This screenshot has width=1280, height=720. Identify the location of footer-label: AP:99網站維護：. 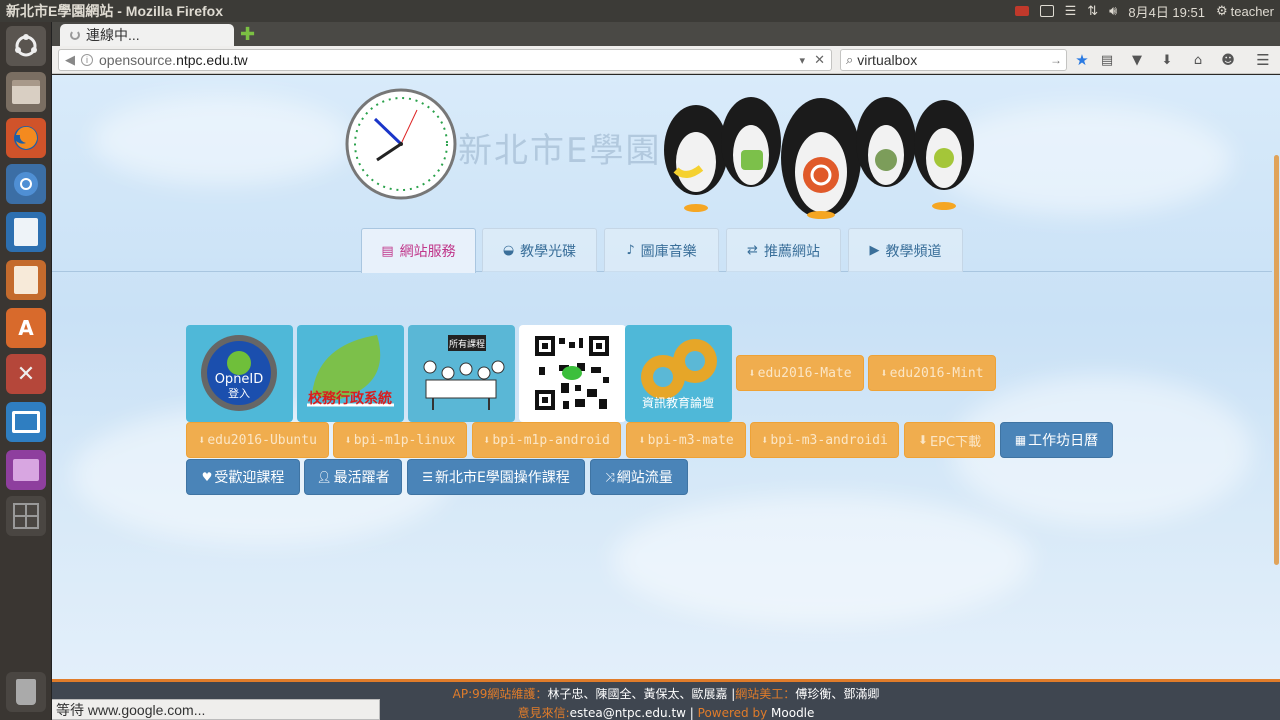
(500, 694).